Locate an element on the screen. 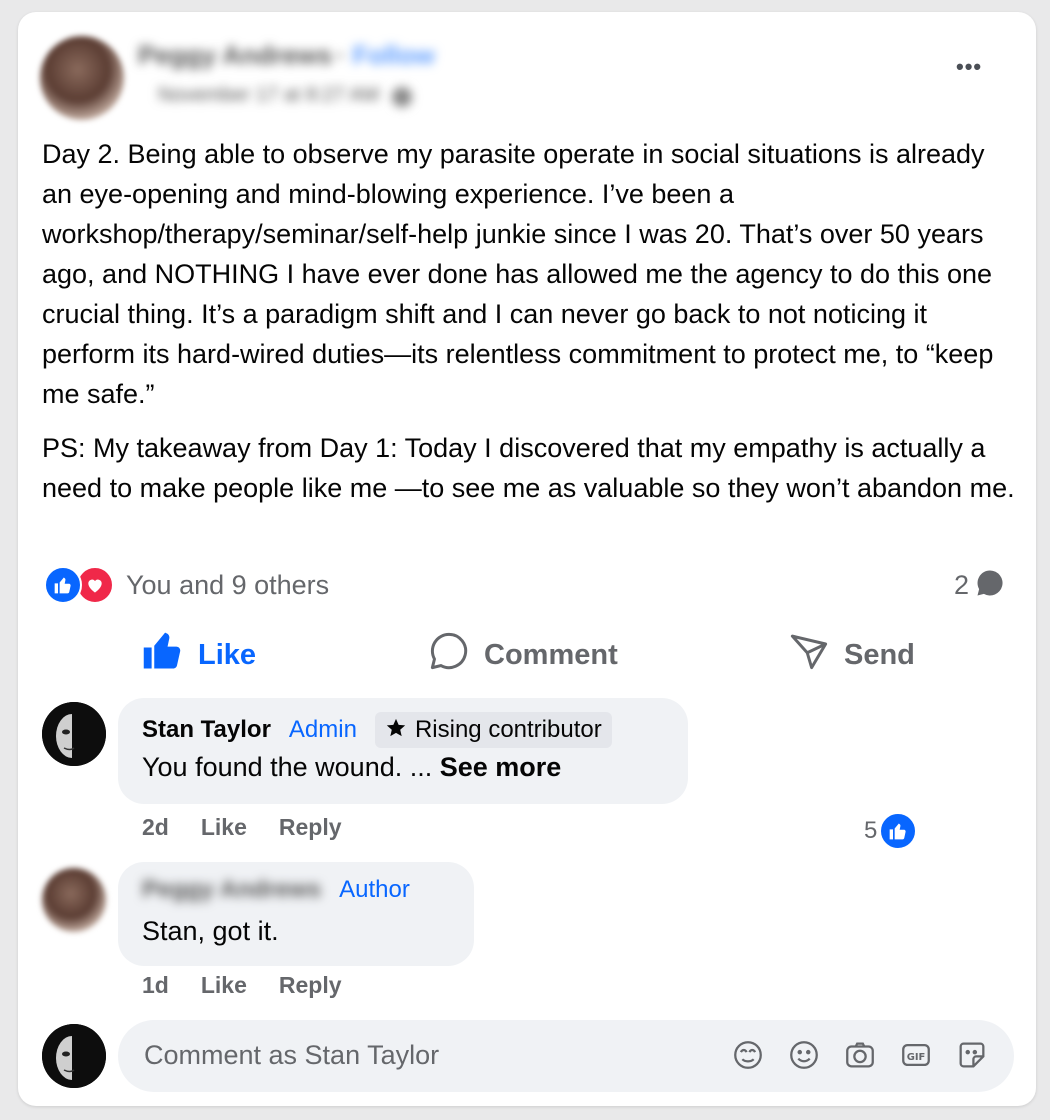  post-timestamp-row: November 17 at 8:27 AM is located at coordinates (285, 95).